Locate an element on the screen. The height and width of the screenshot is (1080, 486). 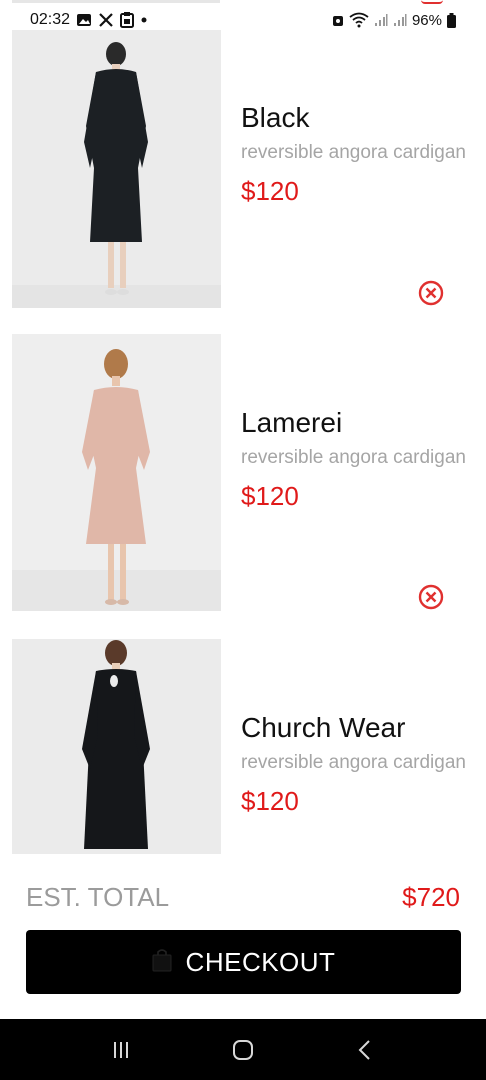
system-nav-bar is located at coordinates (243, 1049).